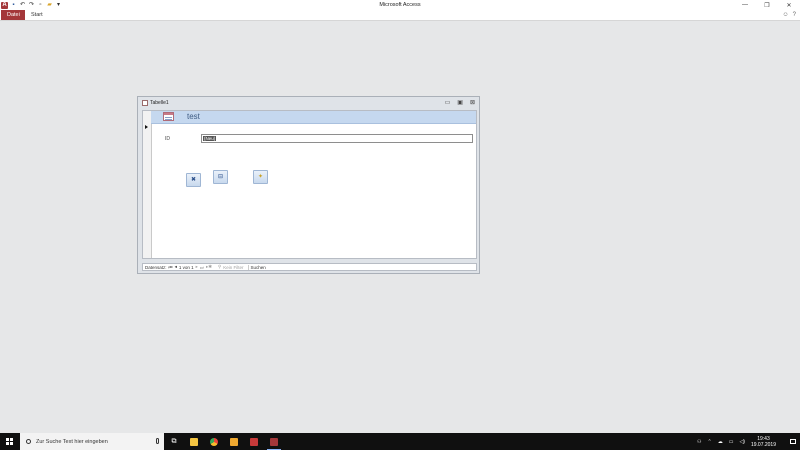 The height and width of the screenshot is (450, 800). What do you see at coordinates (308, 102) in the screenshot?
I see `form-window-title-bar: Tabelle1 ▭ ▣ ⊠` at bounding box center [308, 102].